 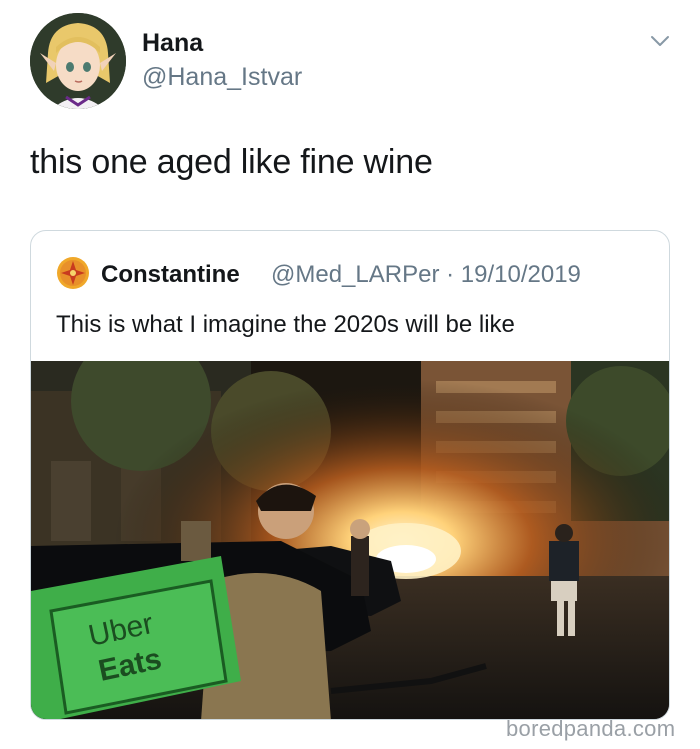 I want to click on author-handle: @Hana_Istvar, so click(x=222, y=77).